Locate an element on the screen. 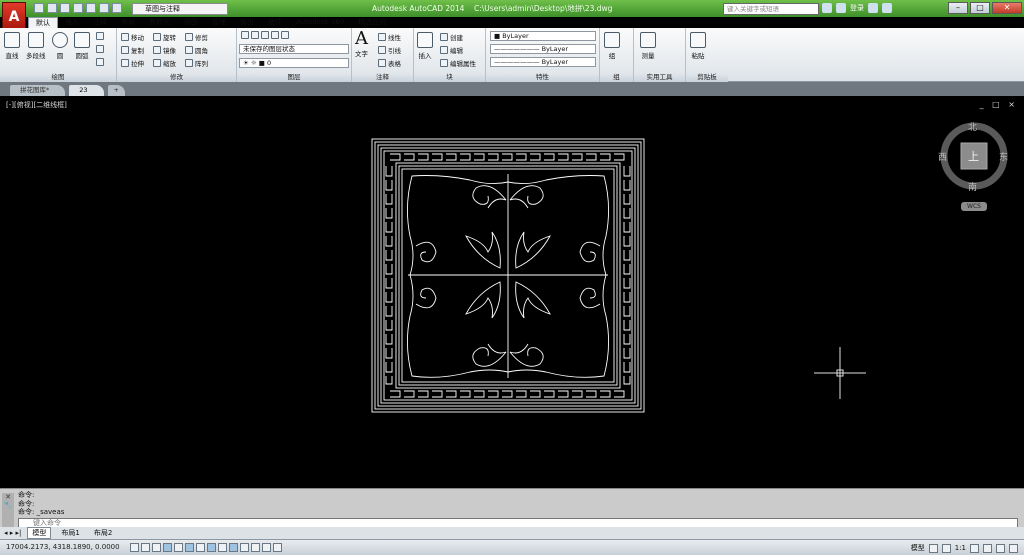 The width and height of the screenshot is (1024, 555). tab-plugins: 插件 is located at coordinates (275, 22).